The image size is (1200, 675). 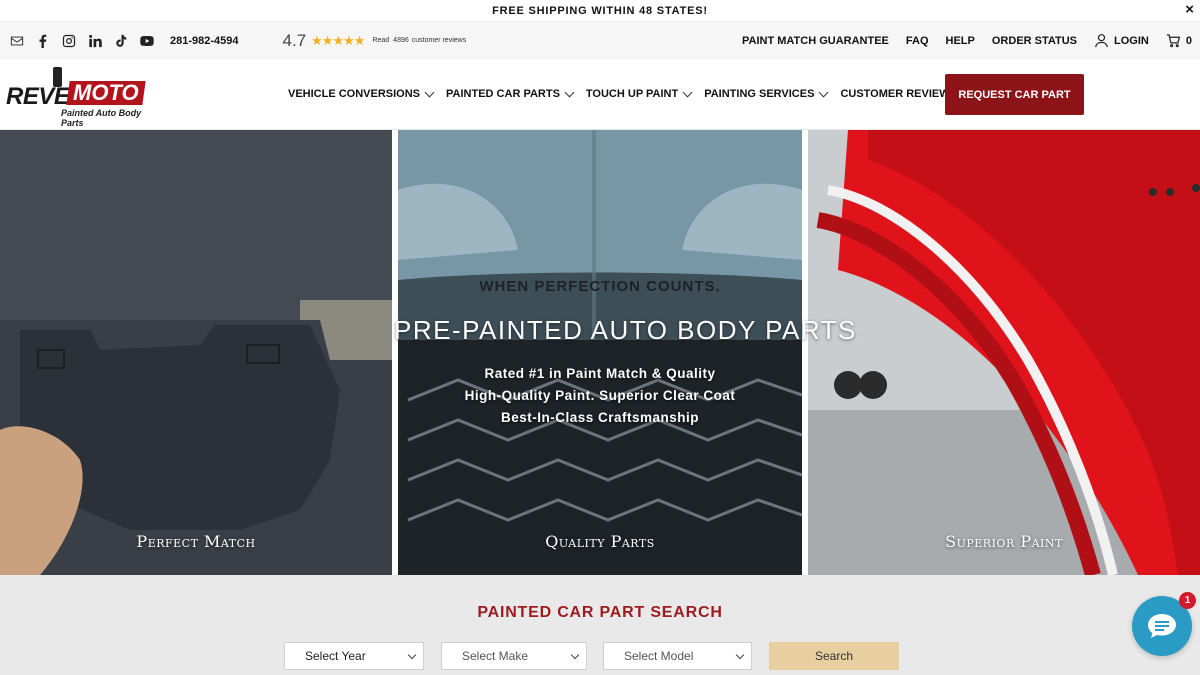 I want to click on announcement-text: FREE SHIPPING WITHIN 48 STATES!, so click(x=600, y=10).